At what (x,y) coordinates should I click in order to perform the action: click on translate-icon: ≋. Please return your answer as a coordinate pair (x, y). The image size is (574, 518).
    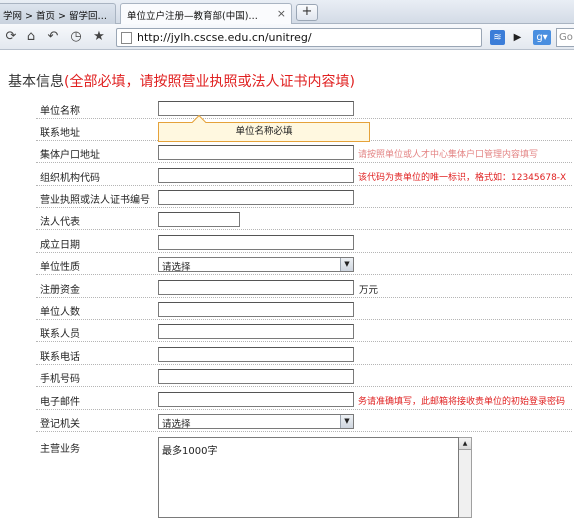
    Looking at the image, I should click on (497, 37).